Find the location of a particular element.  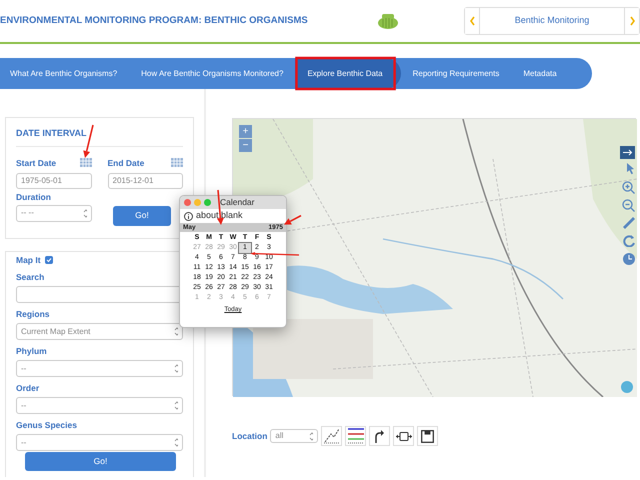

window-title: Calendar is located at coordinates (237, 202).